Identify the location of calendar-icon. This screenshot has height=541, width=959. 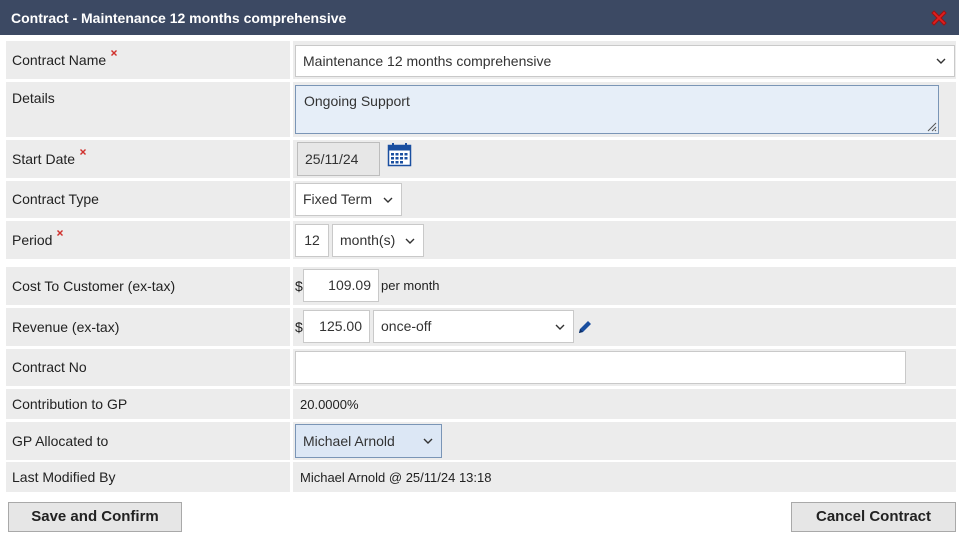
(399, 155).